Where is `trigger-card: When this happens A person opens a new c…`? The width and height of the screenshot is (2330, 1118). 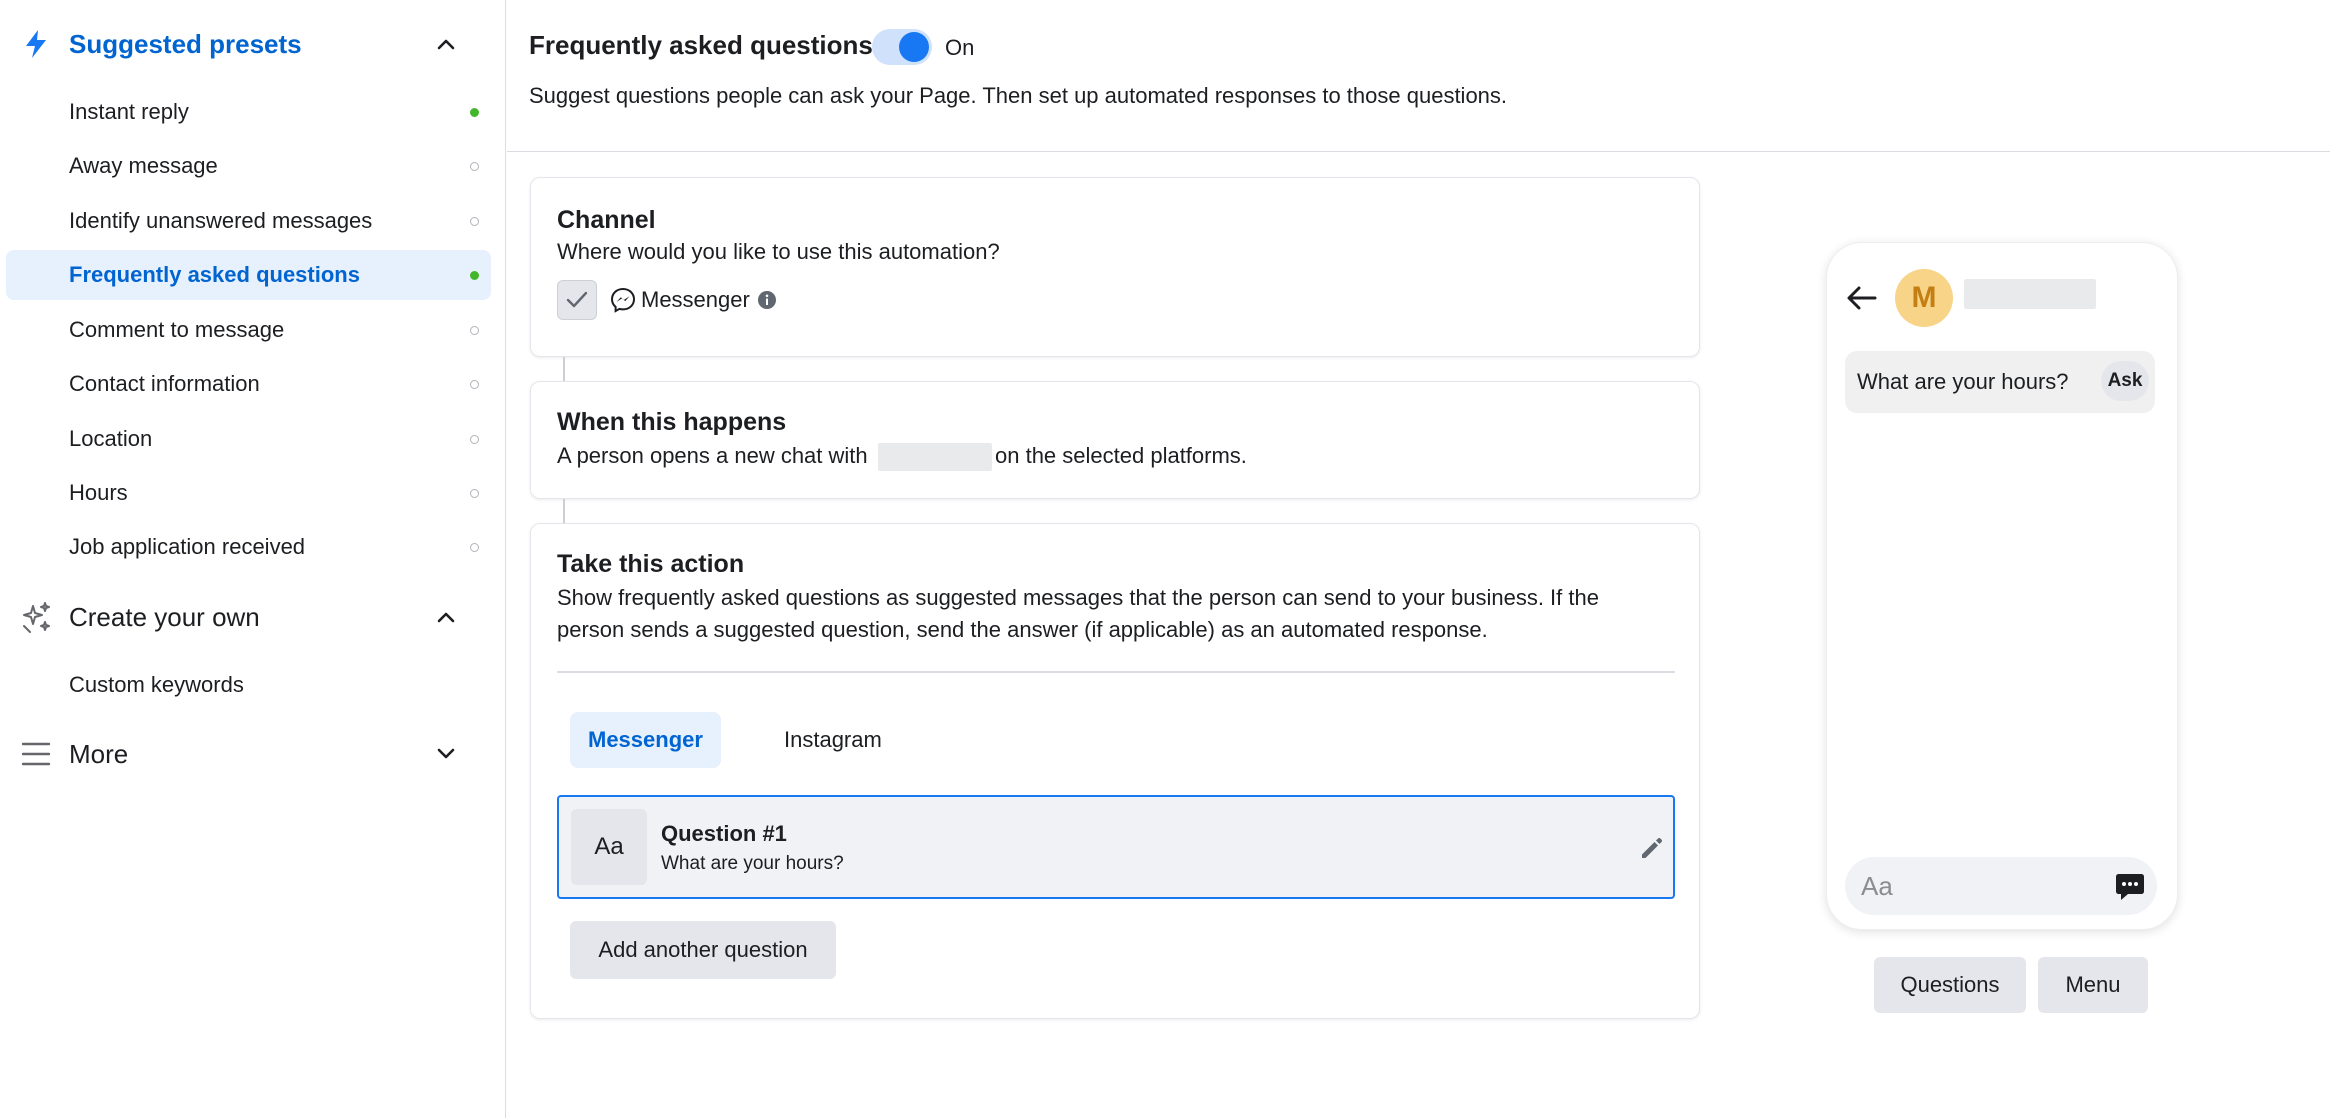
trigger-card: When this happens A person opens a new c… is located at coordinates (1115, 440).